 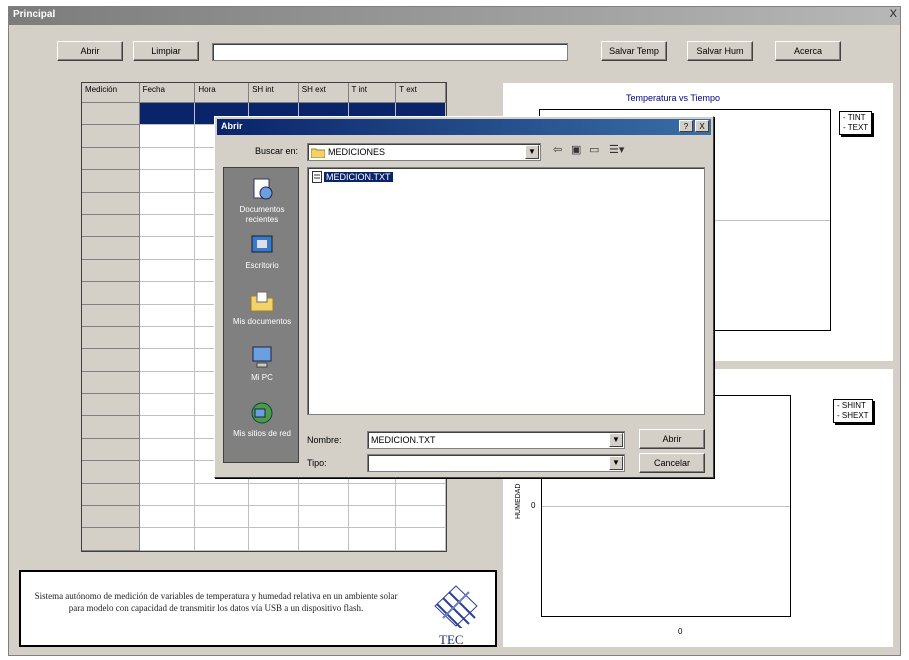 I want to click on back-icon: ⇦, so click(x=557, y=149).